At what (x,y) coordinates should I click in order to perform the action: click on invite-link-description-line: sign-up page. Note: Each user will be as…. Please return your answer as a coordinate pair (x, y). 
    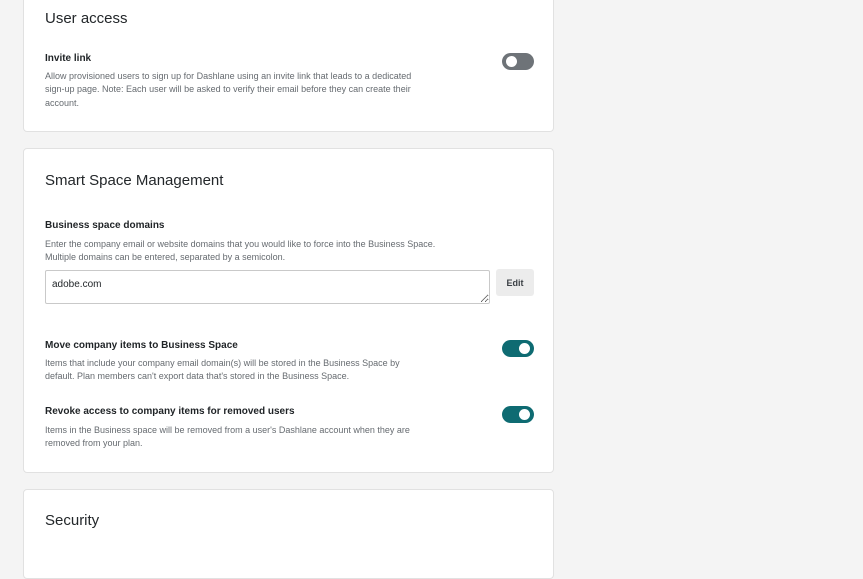
    Looking at the image, I should click on (228, 89).